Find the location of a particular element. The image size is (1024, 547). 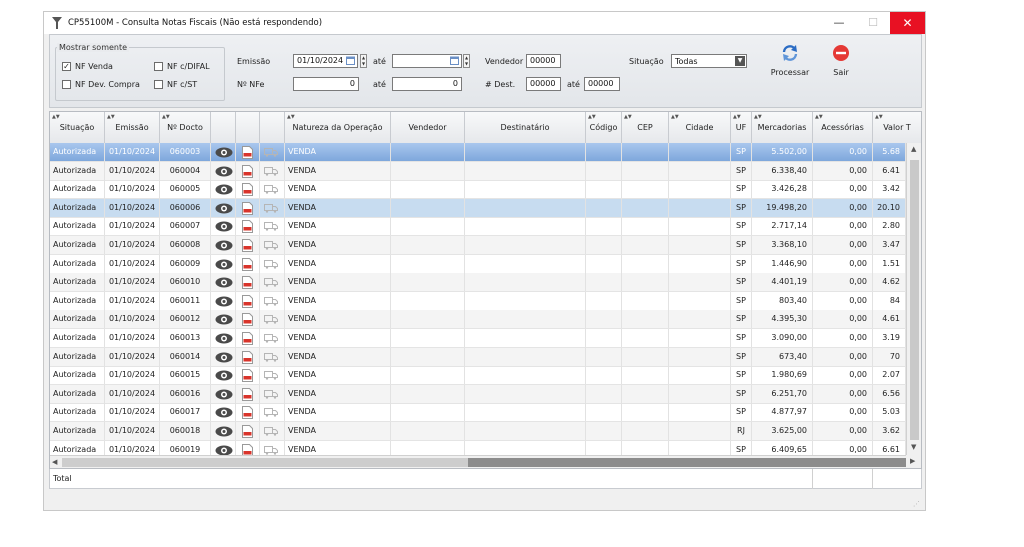

nf-dev-compra-check is located at coordinates (66, 84).